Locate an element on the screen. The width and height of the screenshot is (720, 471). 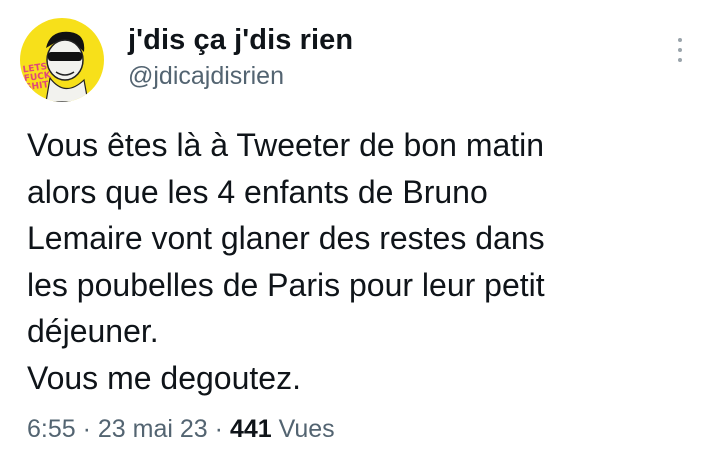
tweet-time: 6:55 is located at coordinates (51, 429).